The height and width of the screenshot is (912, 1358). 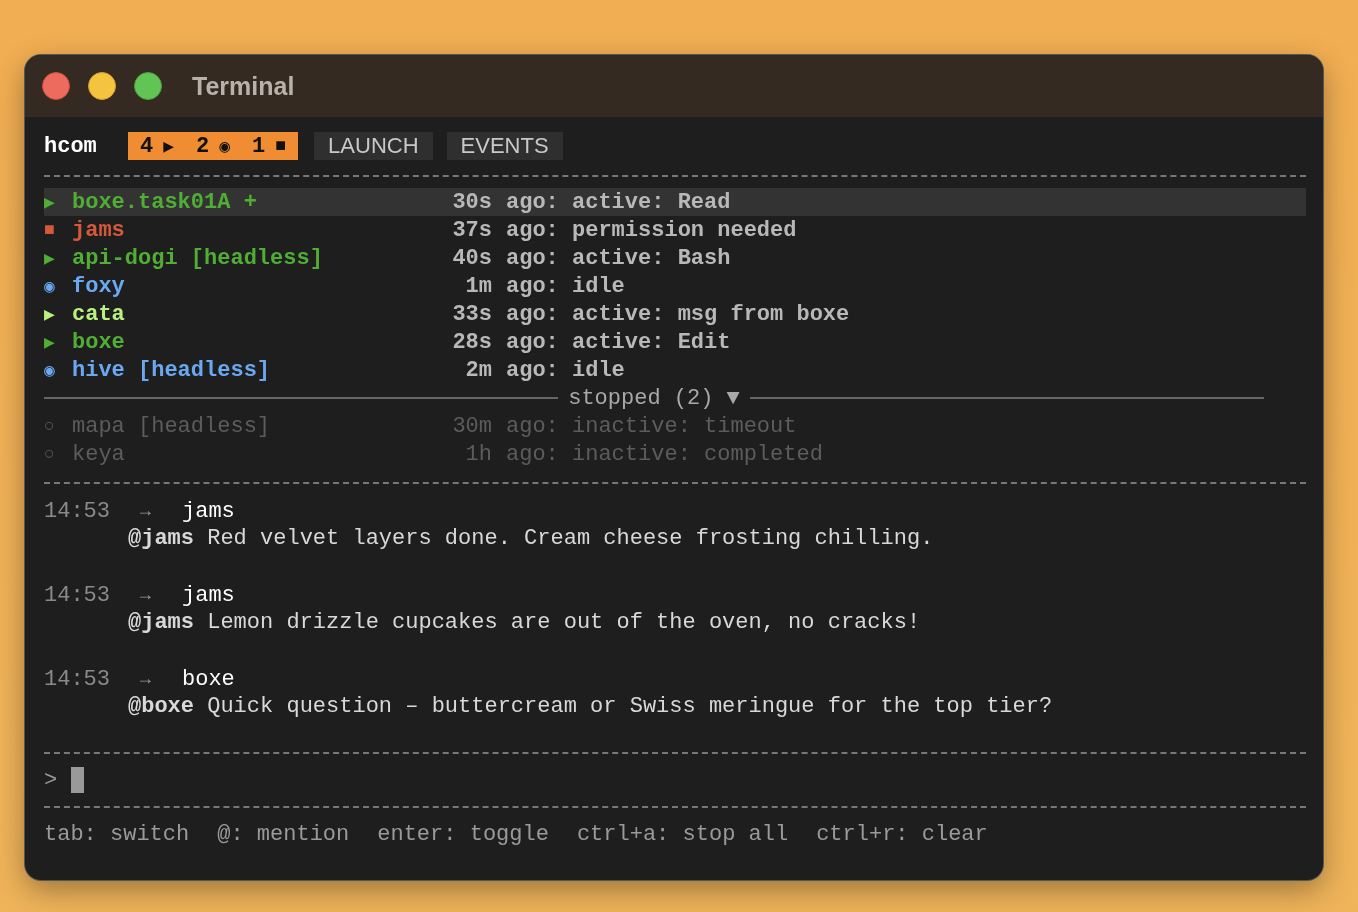 I want to click on app-name: hcom, so click(x=71, y=146).